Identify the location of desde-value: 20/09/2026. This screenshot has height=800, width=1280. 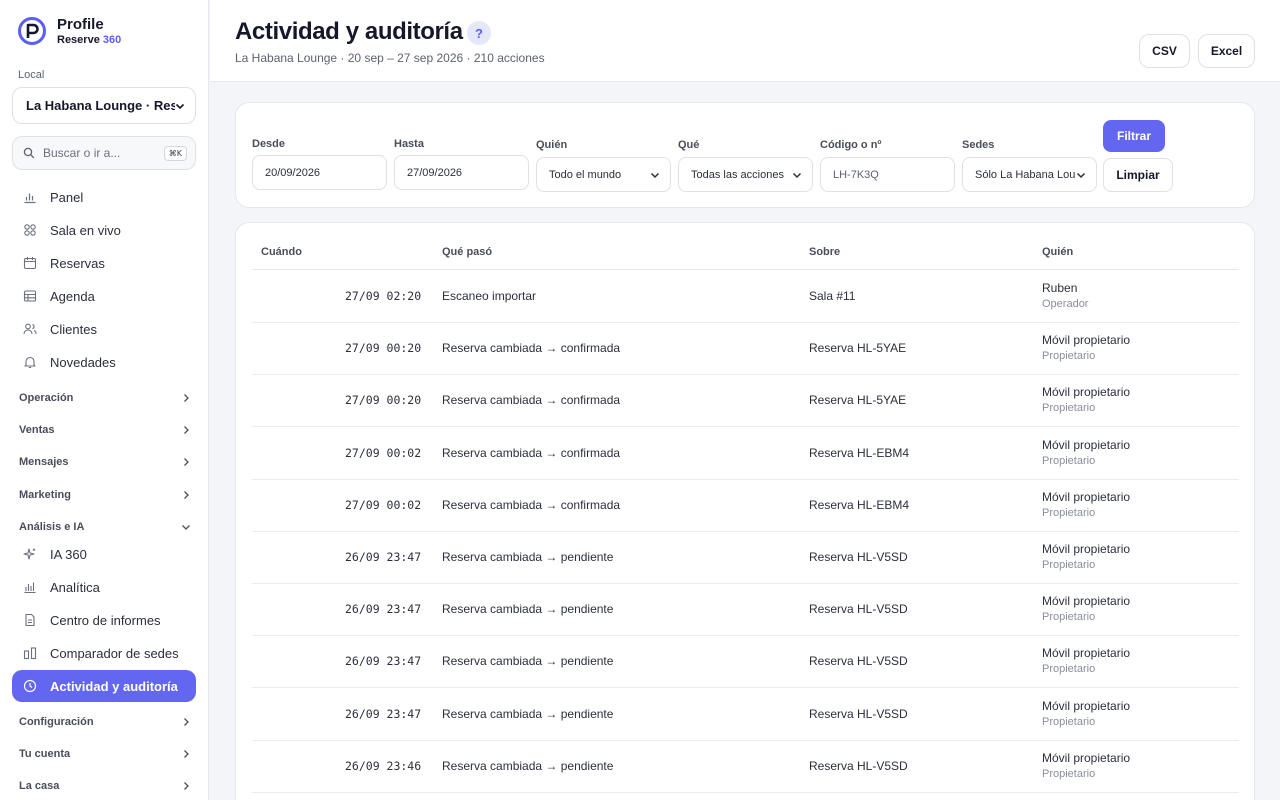
(293, 172).